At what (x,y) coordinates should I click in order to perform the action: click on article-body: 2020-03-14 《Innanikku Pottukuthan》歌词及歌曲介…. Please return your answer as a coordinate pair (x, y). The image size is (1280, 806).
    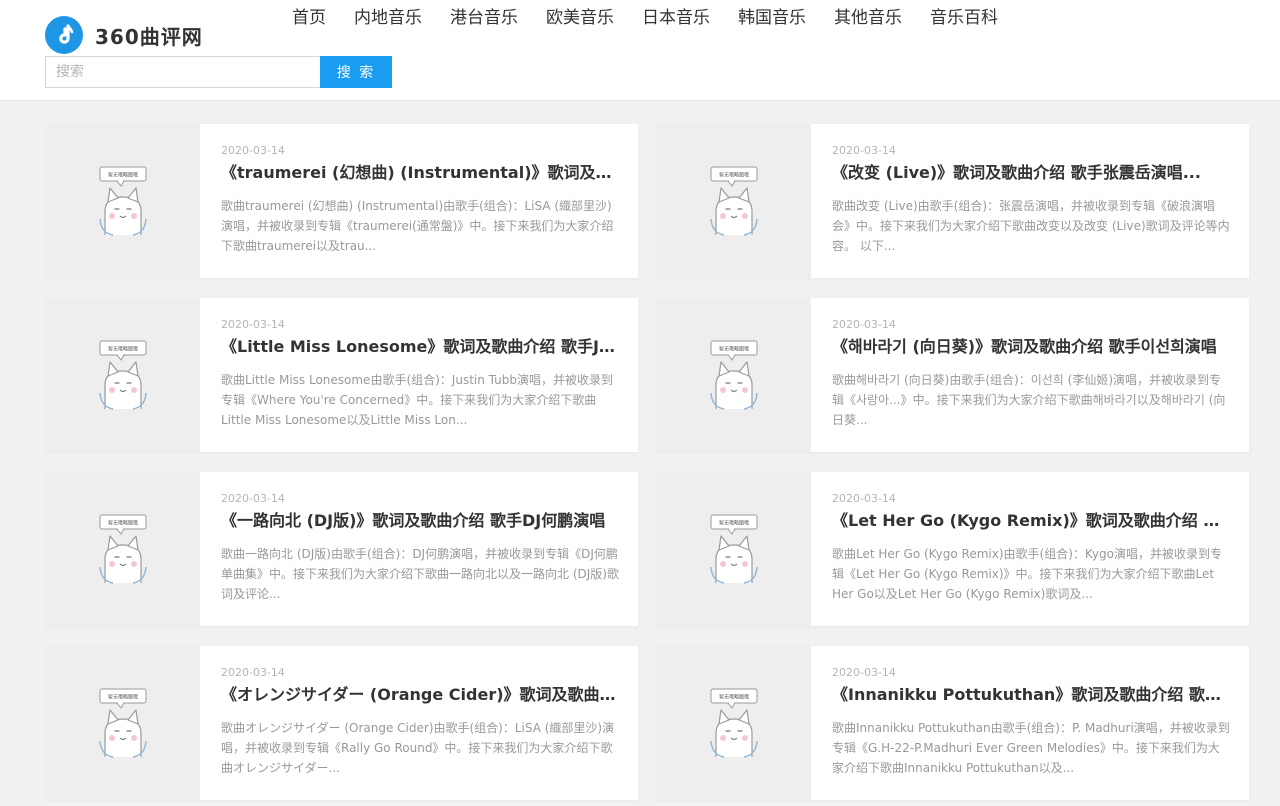
    Looking at the image, I should click on (1030, 723).